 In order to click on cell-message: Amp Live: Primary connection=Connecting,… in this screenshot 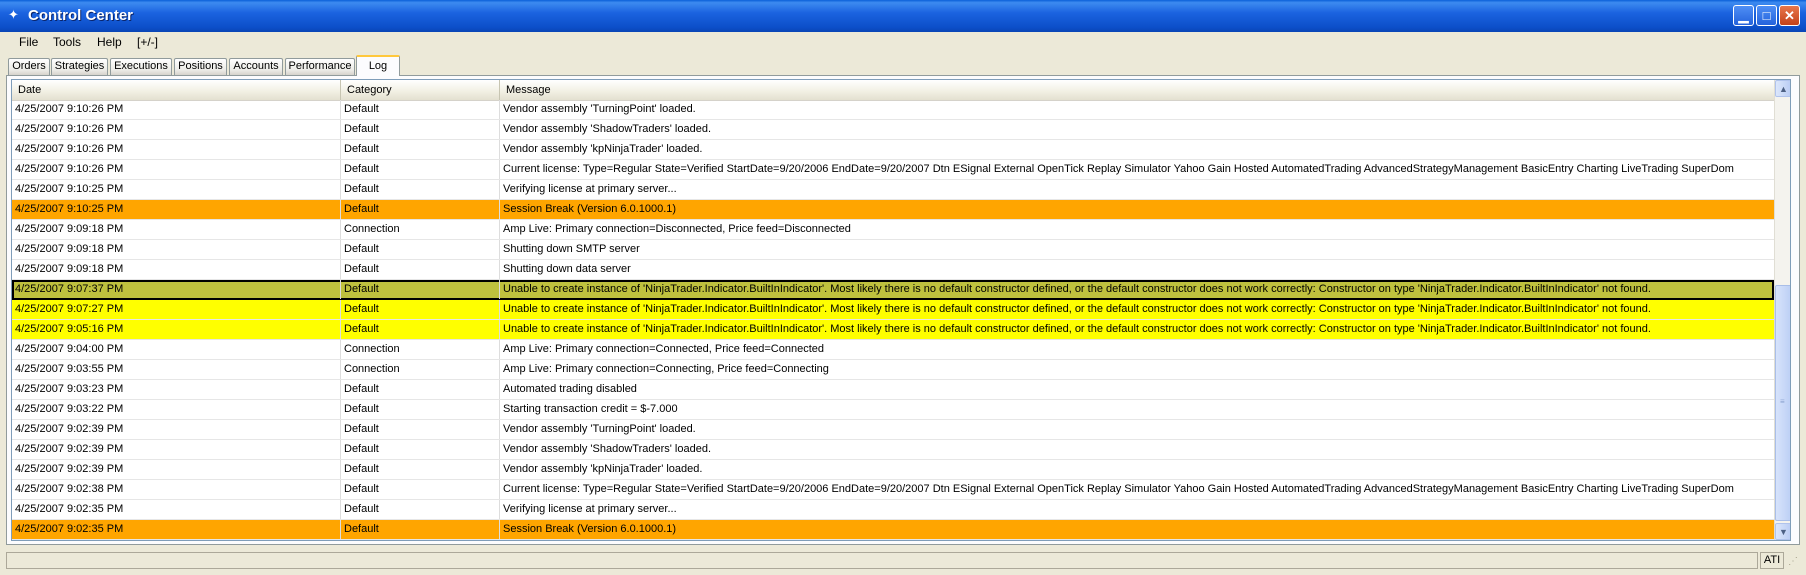, I will do `click(666, 369)`.